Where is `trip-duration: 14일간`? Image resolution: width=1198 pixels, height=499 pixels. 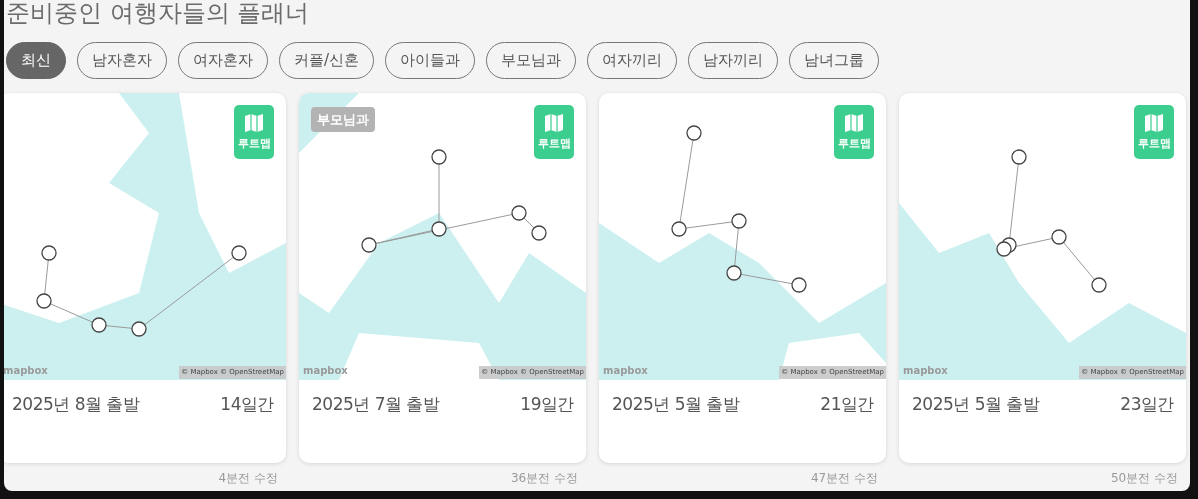 trip-duration: 14일간 is located at coordinates (247, 404).